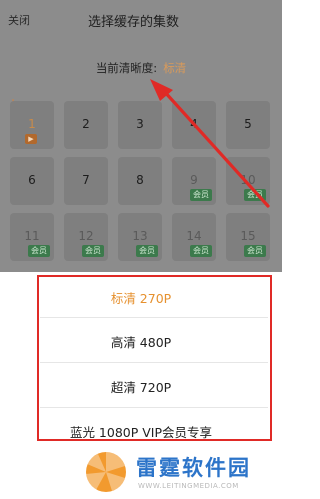  What do you see at coordinates (126, 68) in the screenshot?
I see `quality-label: 当前清晰度:` at bounding box center [126, 68].